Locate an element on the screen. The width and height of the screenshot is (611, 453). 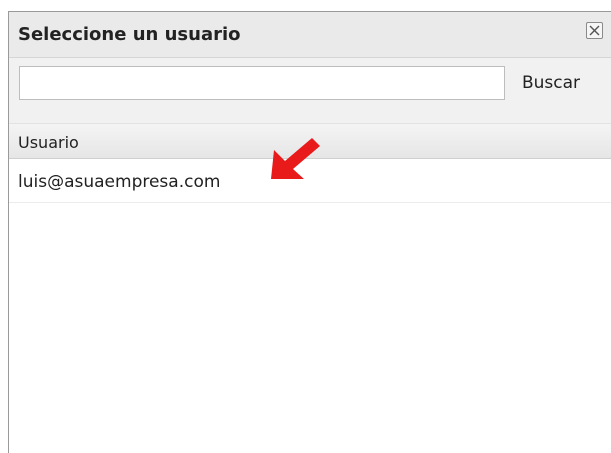
close-icon is located at coordinates (594, 30).